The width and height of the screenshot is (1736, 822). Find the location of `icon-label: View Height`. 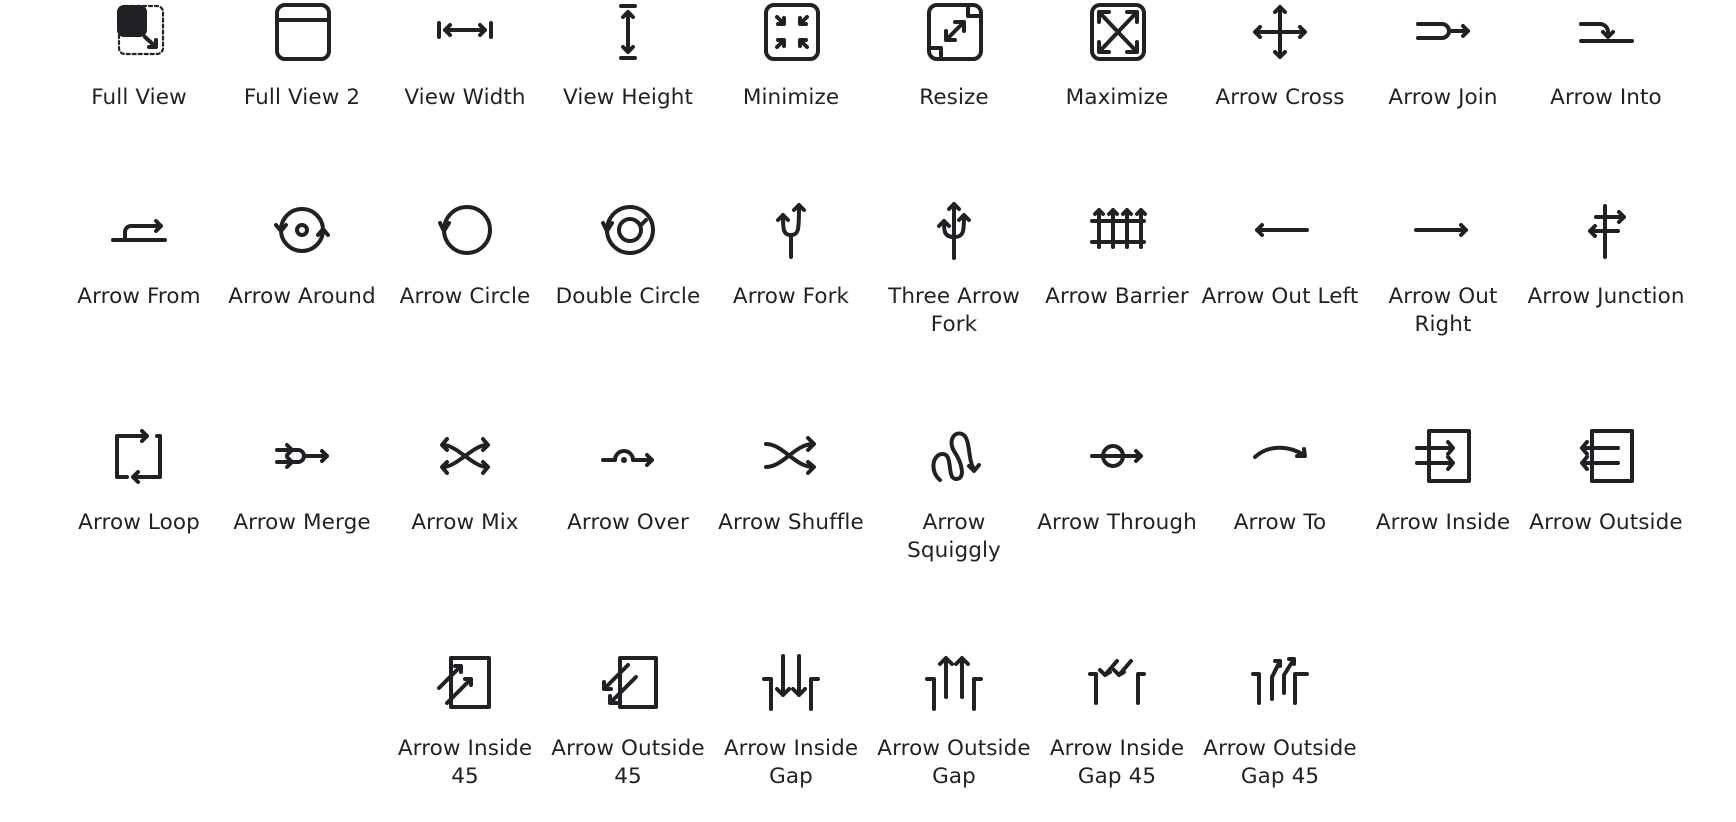

icon-label: View Height is located at coordinates (628, 97).